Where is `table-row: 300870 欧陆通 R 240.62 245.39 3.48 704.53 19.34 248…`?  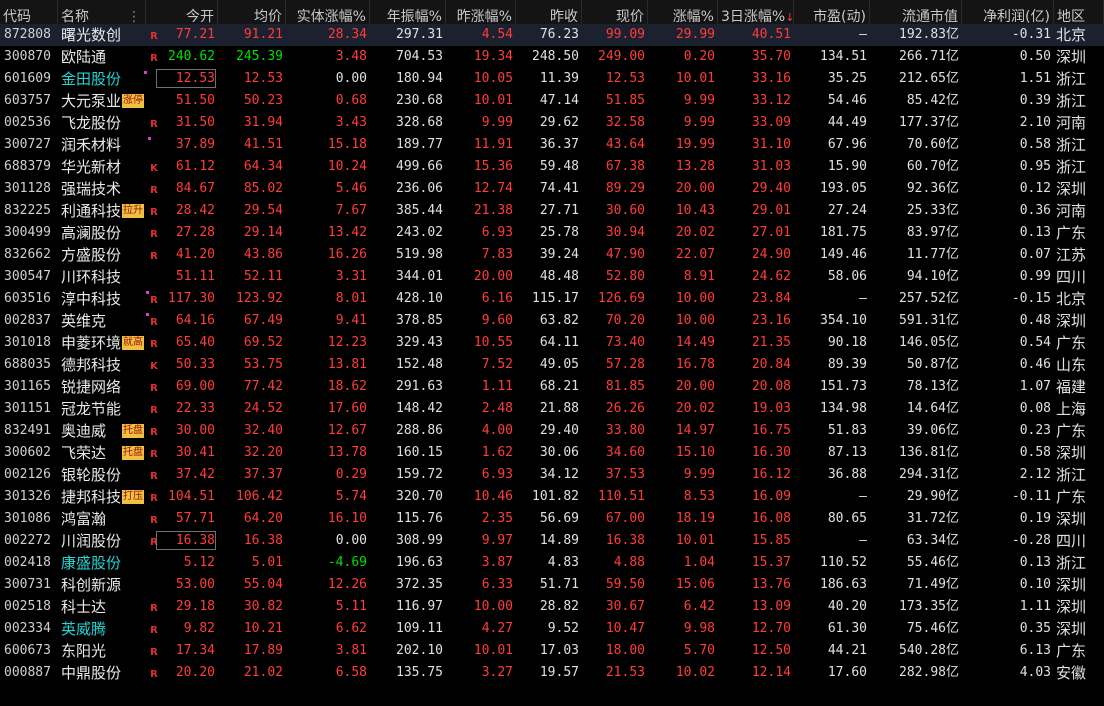
table-row: 300870 欧陆通 R 240.62 245.39 3.48 704.53 19.34 248… is located at coordinates (552, 57).